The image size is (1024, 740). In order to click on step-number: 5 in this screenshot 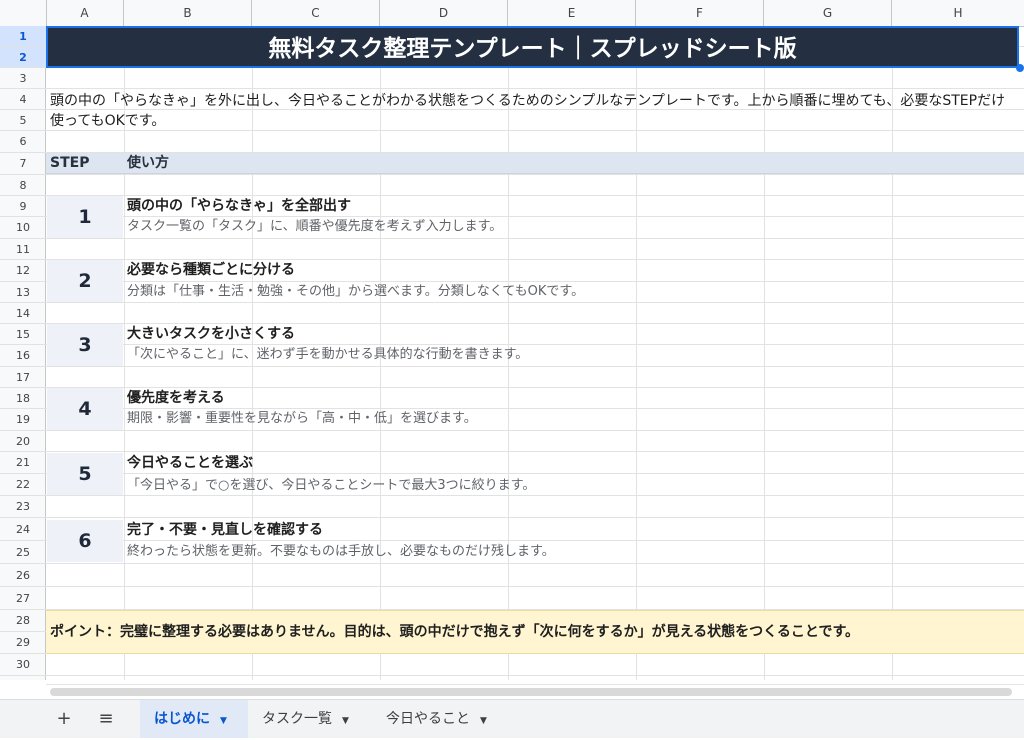, I will do `click(85, 474)`.